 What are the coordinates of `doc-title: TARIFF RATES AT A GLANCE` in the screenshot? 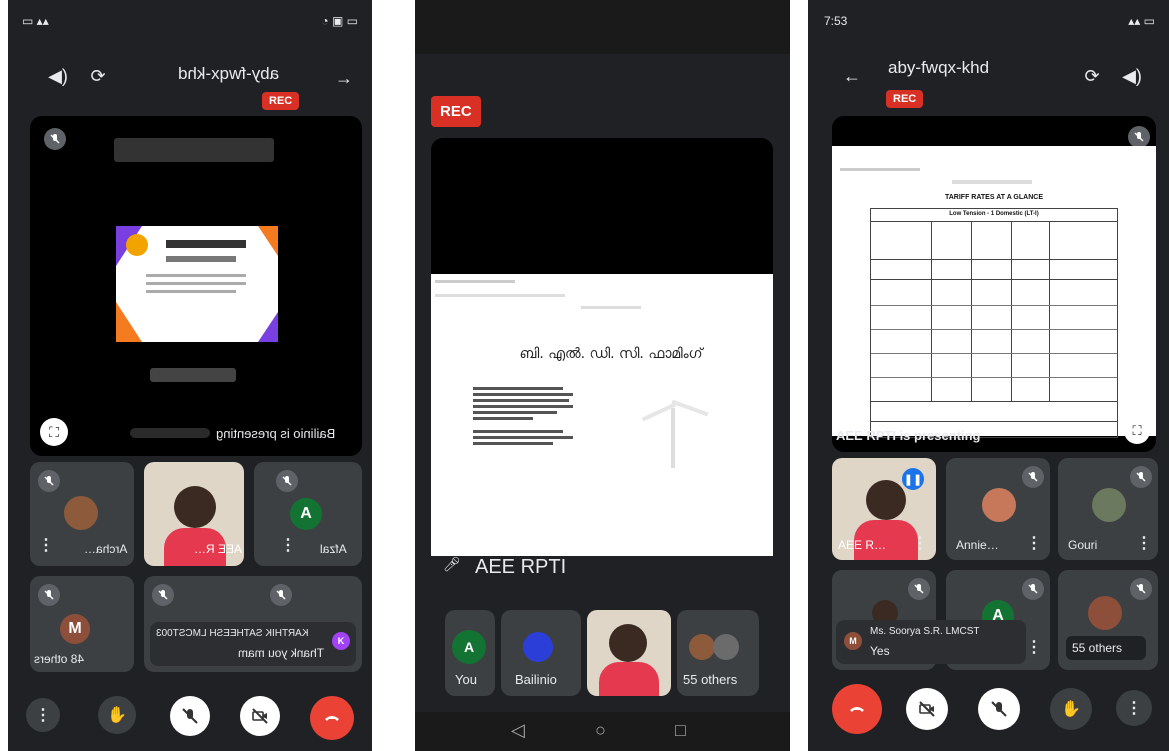 It's located at (994, 197).